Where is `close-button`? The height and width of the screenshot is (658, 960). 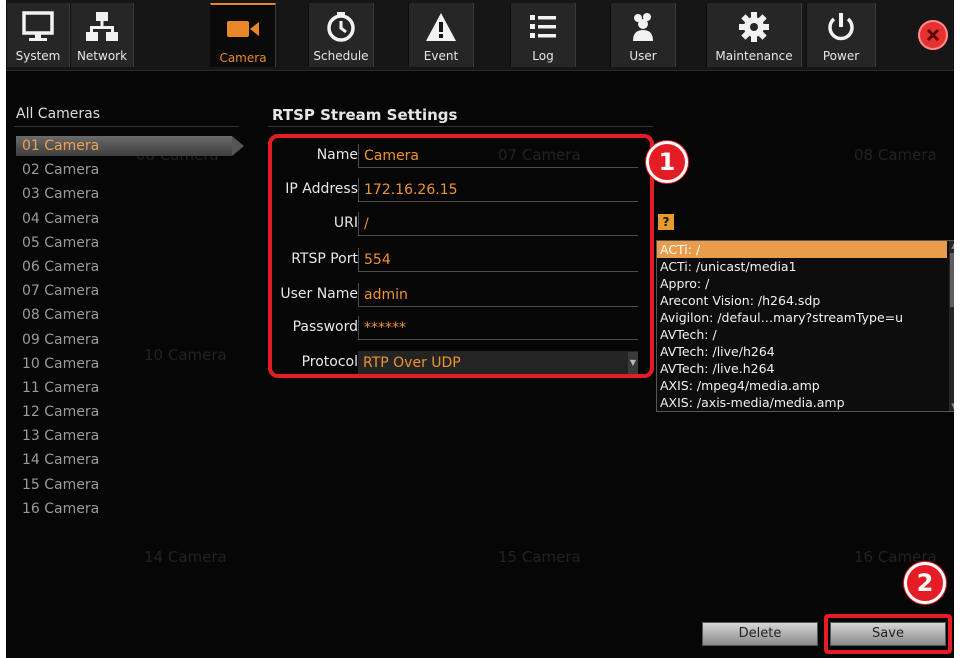 close-button is located at coordinates (933, 35).